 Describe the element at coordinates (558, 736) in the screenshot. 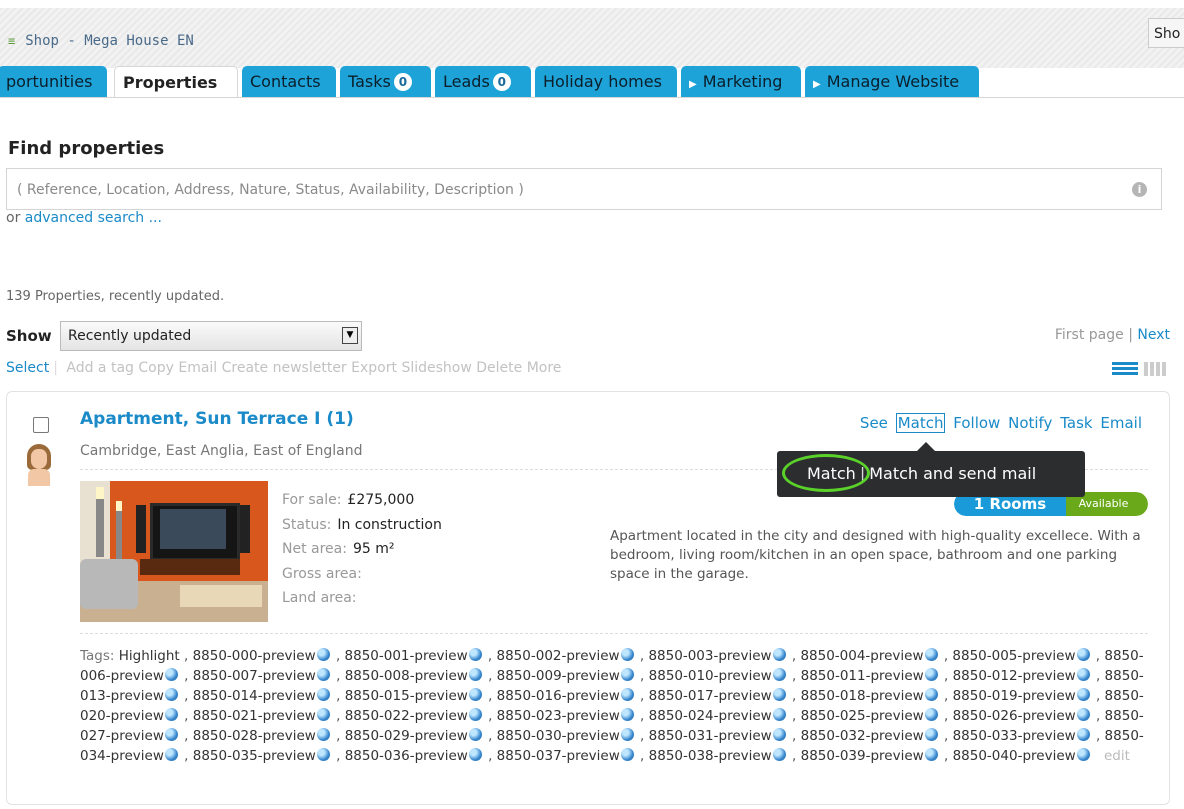

I see `tag-item: 8850-030-preview` at that location.